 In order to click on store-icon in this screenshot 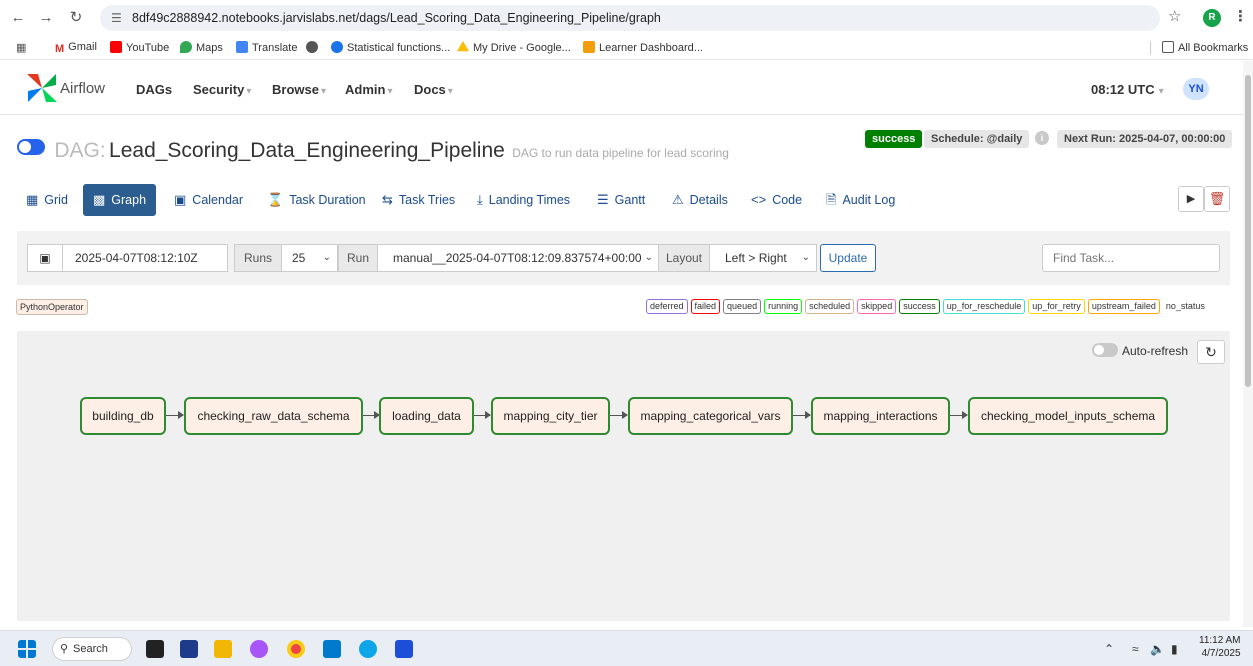, I will do `click(189, 649)`.